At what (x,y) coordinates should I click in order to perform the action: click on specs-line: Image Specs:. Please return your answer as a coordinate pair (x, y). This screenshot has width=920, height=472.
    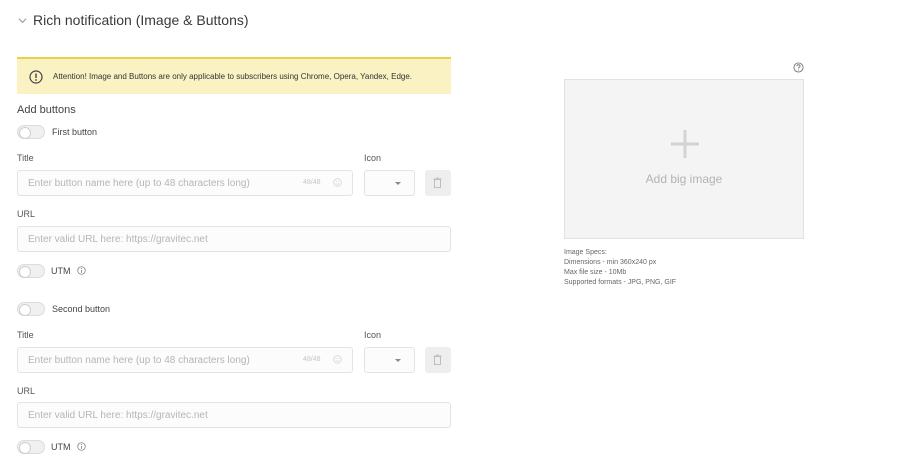
    Looking at the image, I should click on (585, 252).